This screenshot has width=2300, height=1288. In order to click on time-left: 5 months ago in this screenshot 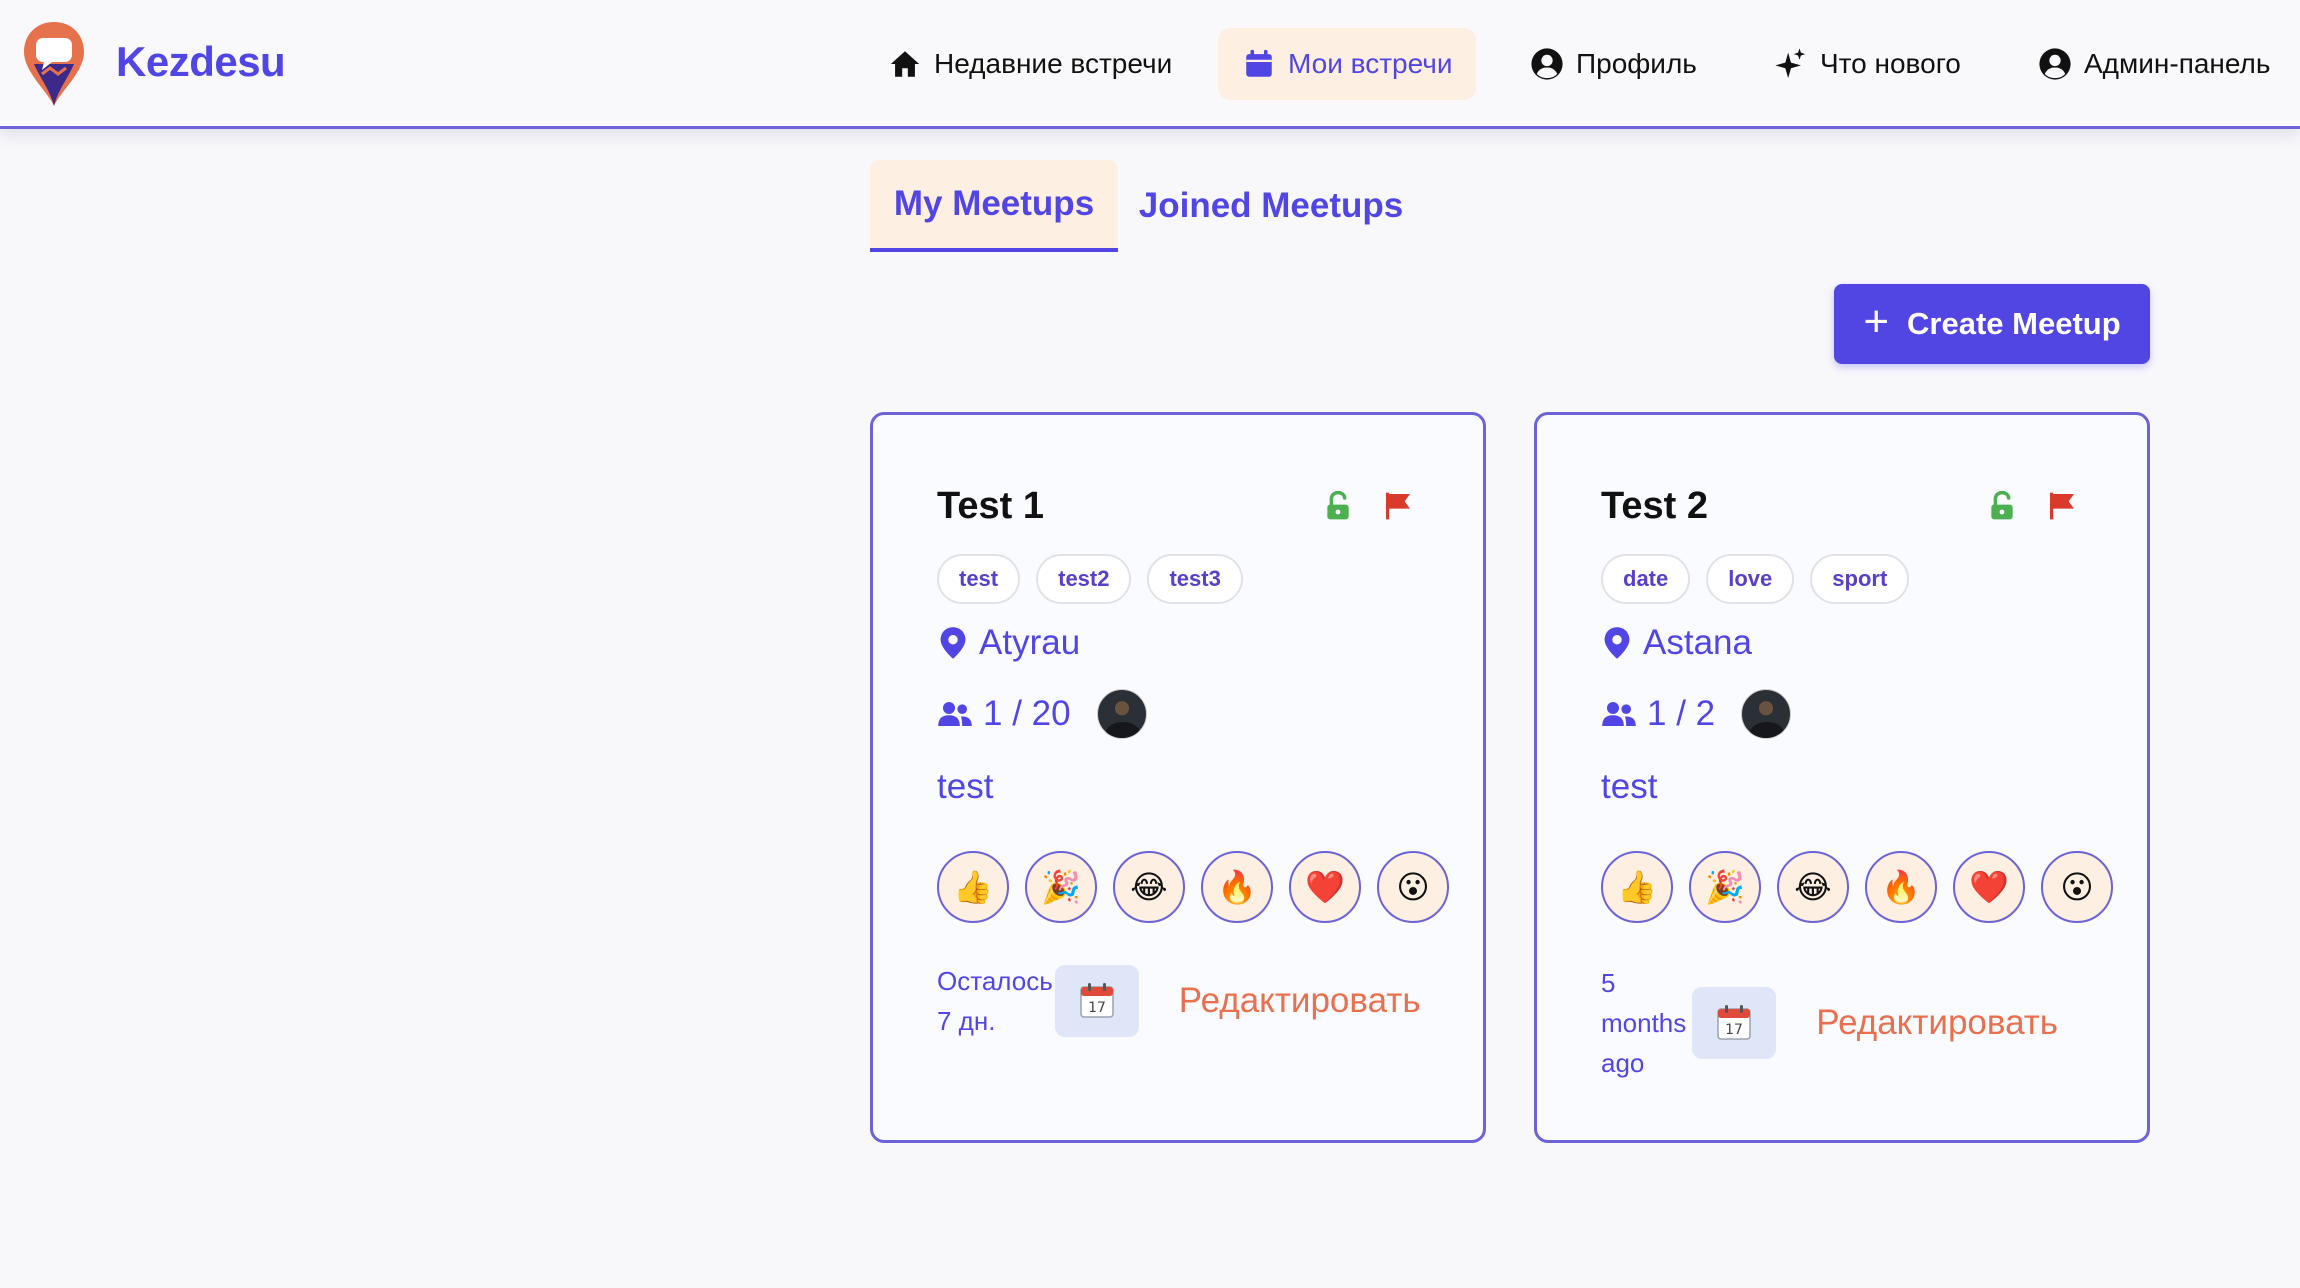, I will do `click(1643, 1023)`.